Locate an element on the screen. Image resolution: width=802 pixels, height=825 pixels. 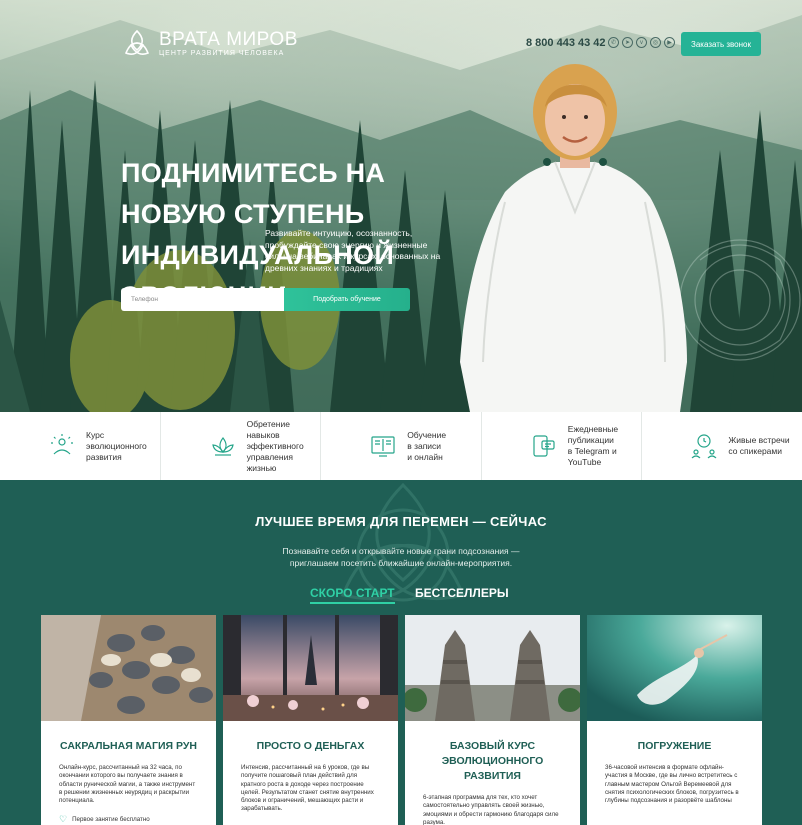
card-title: САКРАЛЬНАЯ МАГИЯ РУН is located at coordinates (128, 746).